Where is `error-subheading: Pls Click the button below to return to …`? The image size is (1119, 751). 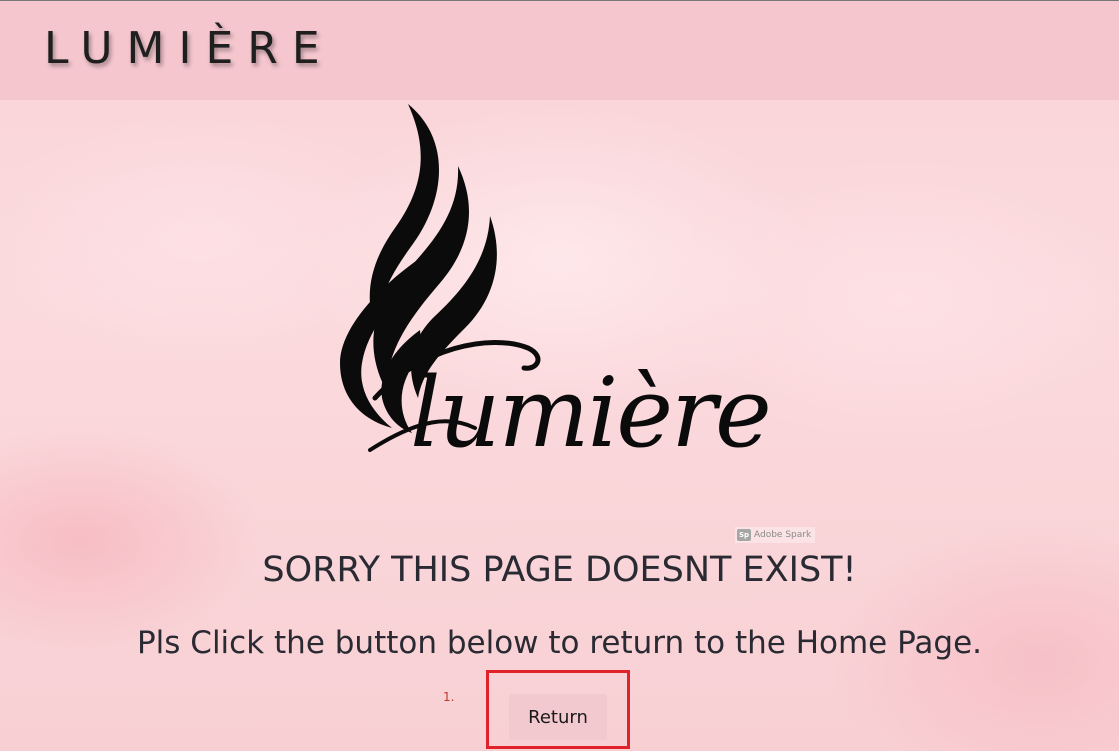
error-subheading: Pls Click the button below to return to … is located at coordinates (559, 643).